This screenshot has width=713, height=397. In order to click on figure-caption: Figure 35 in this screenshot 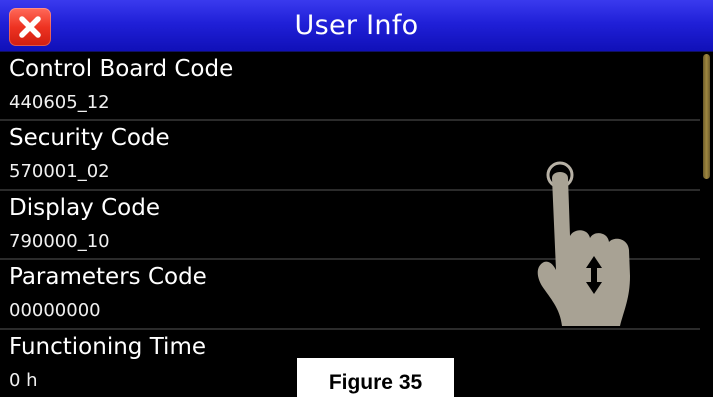, I will do `click(375, 377)`.